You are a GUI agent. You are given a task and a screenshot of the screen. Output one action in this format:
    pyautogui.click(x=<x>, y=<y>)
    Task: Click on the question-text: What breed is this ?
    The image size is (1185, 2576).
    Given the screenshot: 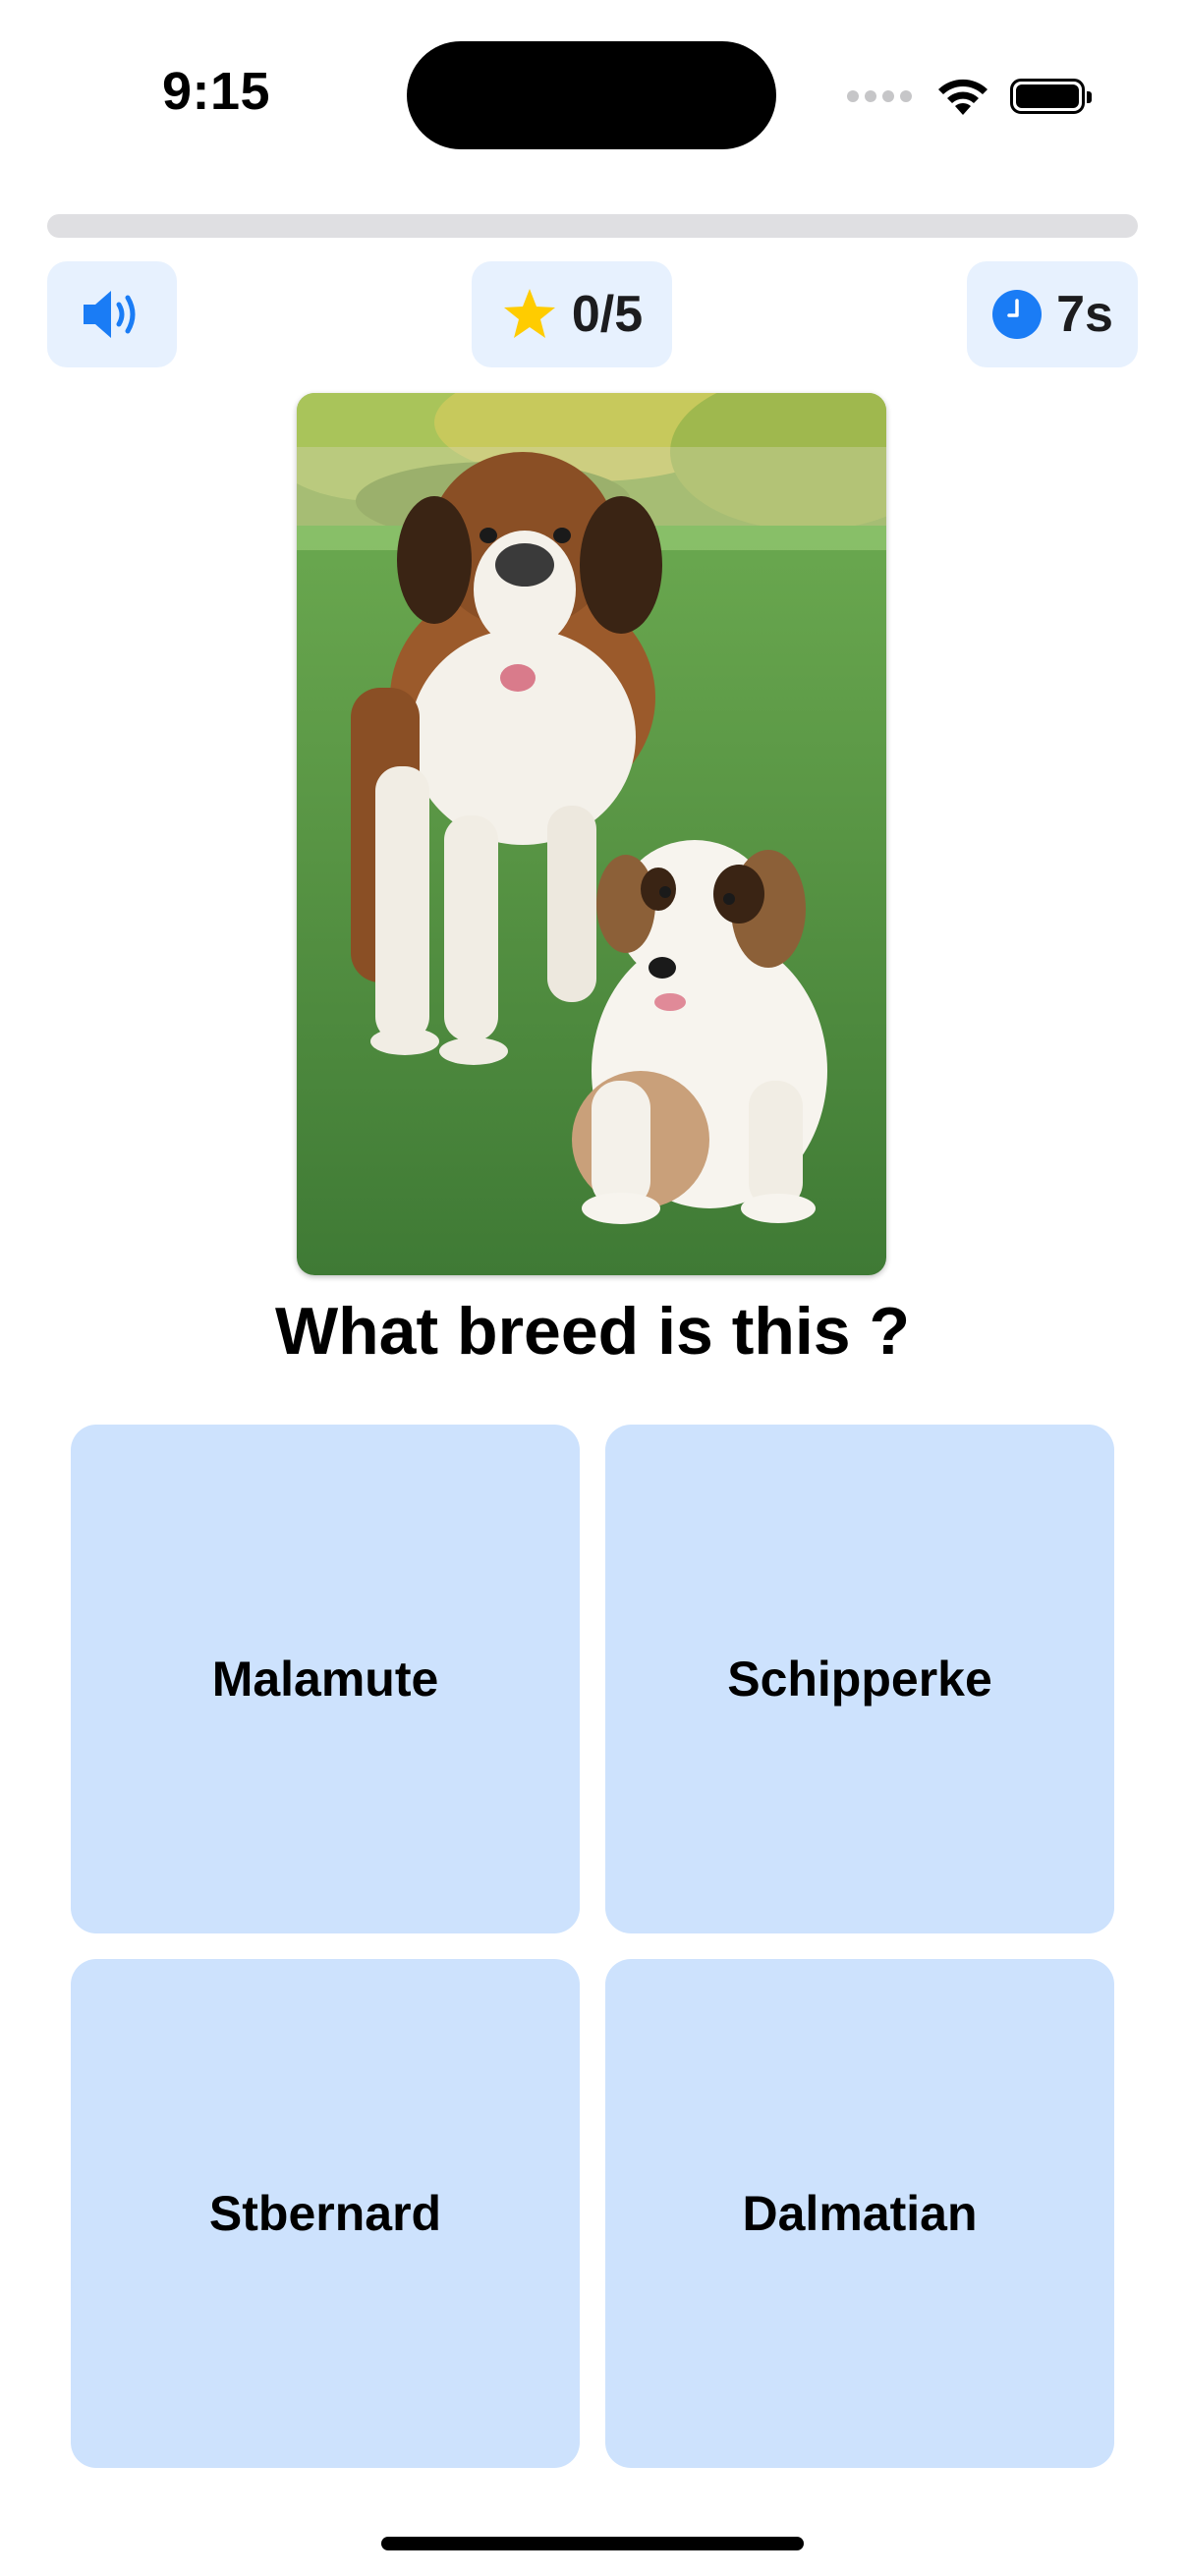 What is the action you would take?
    pyautogui.click(x=592, y=1331)
    